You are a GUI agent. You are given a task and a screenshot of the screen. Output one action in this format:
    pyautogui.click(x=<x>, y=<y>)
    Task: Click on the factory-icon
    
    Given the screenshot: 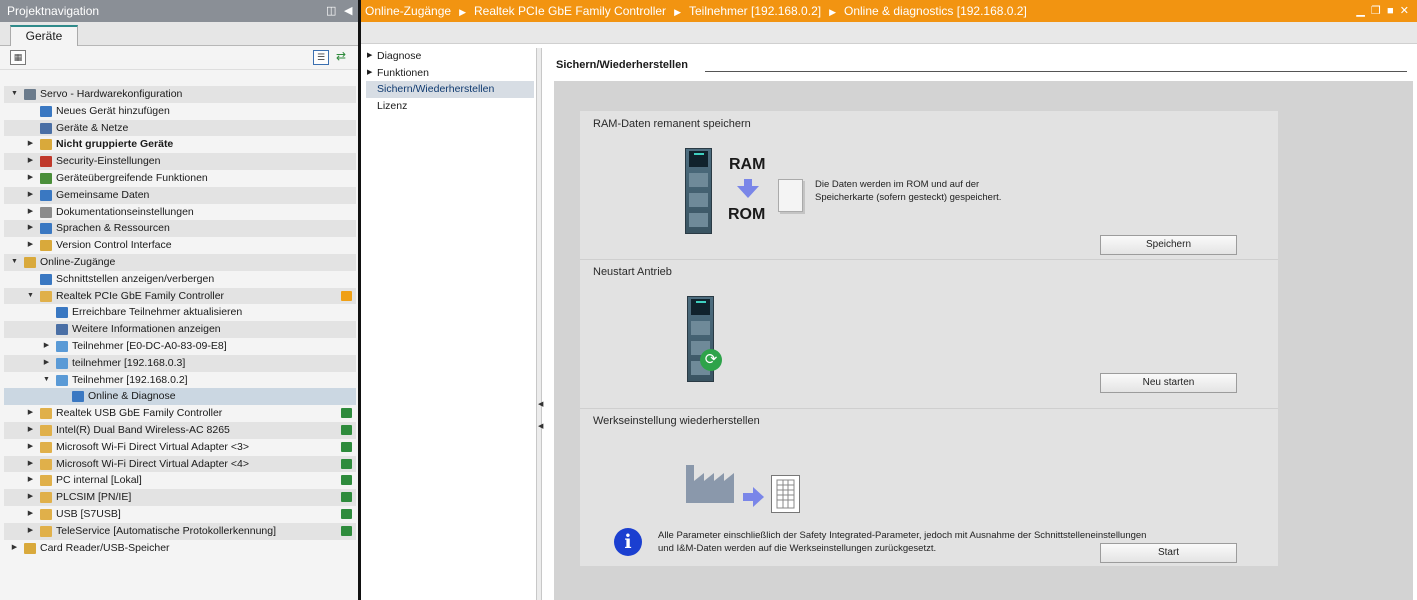 What is the action you would take?
    pyautogui.click(x=710, y=484)
    